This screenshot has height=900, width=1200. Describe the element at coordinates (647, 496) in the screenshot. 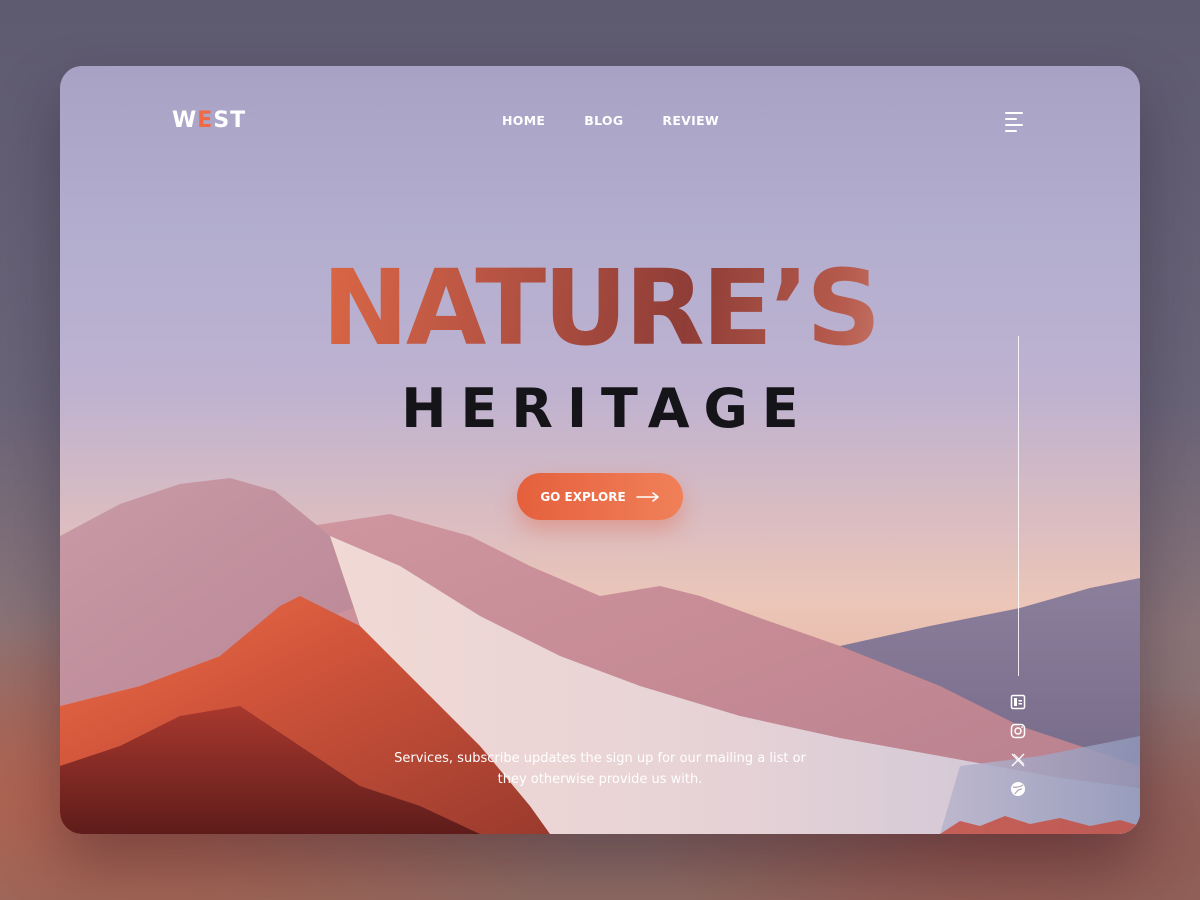

I see `arrow-right-icon` at that location.